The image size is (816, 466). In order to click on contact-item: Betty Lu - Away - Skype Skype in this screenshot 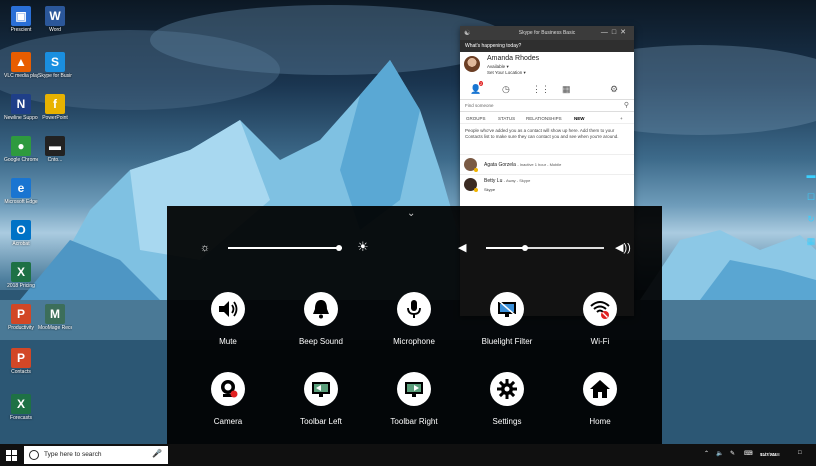, I will do `click(547, 184)`.